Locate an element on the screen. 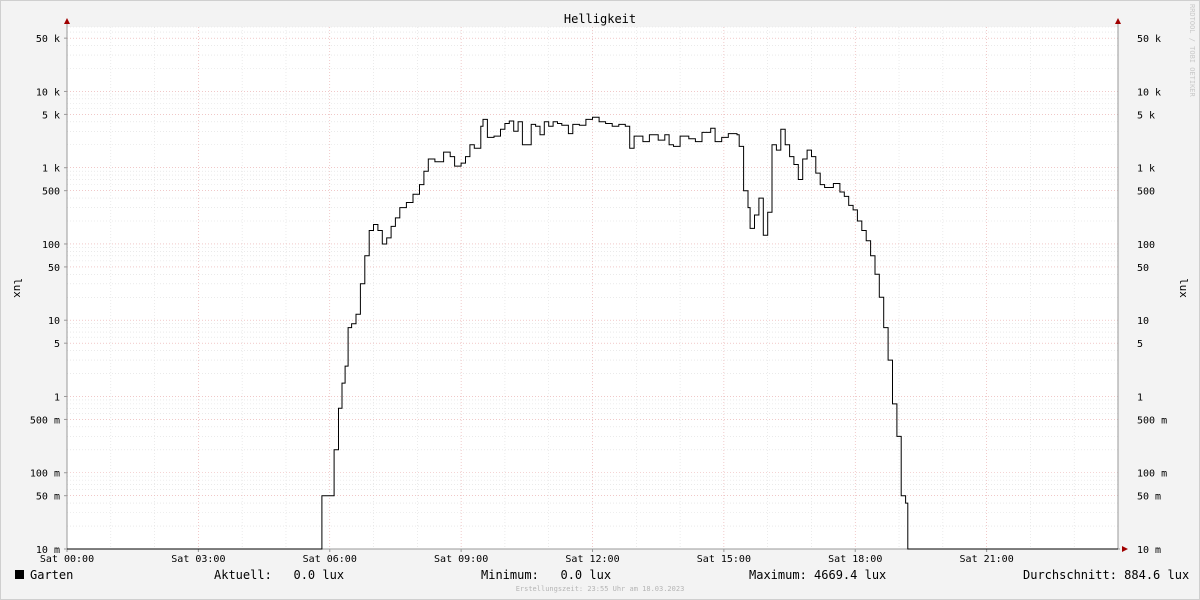  rrdtool-credit: RRDTOOL / TOBI OETIKER is located at coordinates (1192, 50).